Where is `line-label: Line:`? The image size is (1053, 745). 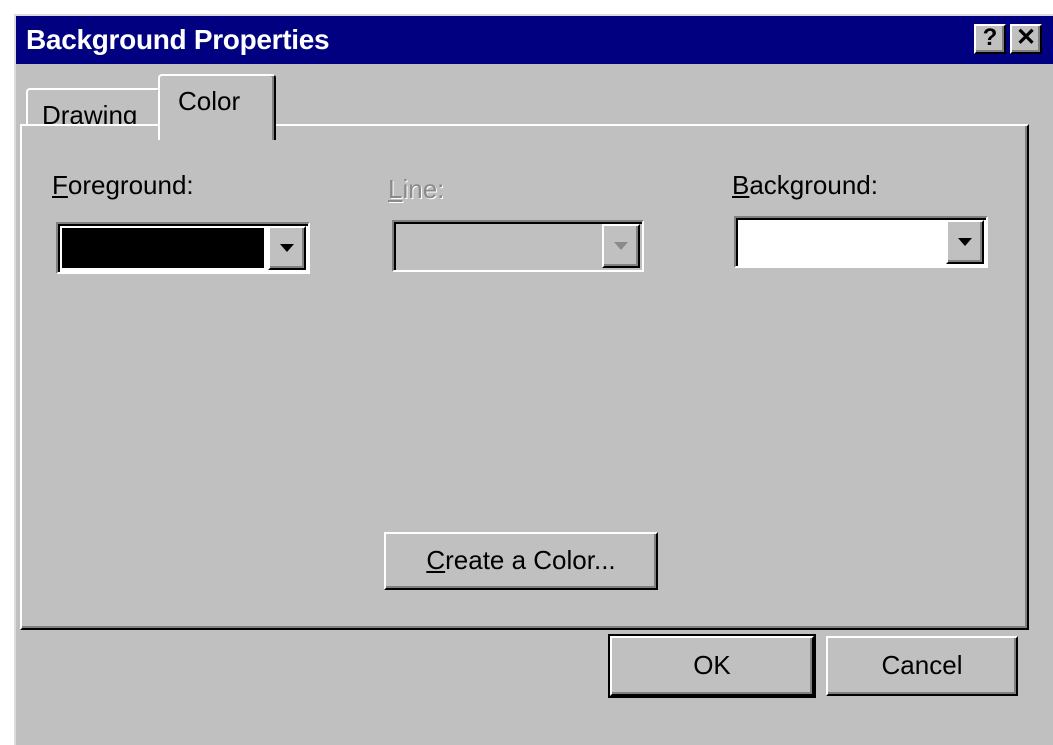 line-label: Line: is located at coordinates (416, 189).